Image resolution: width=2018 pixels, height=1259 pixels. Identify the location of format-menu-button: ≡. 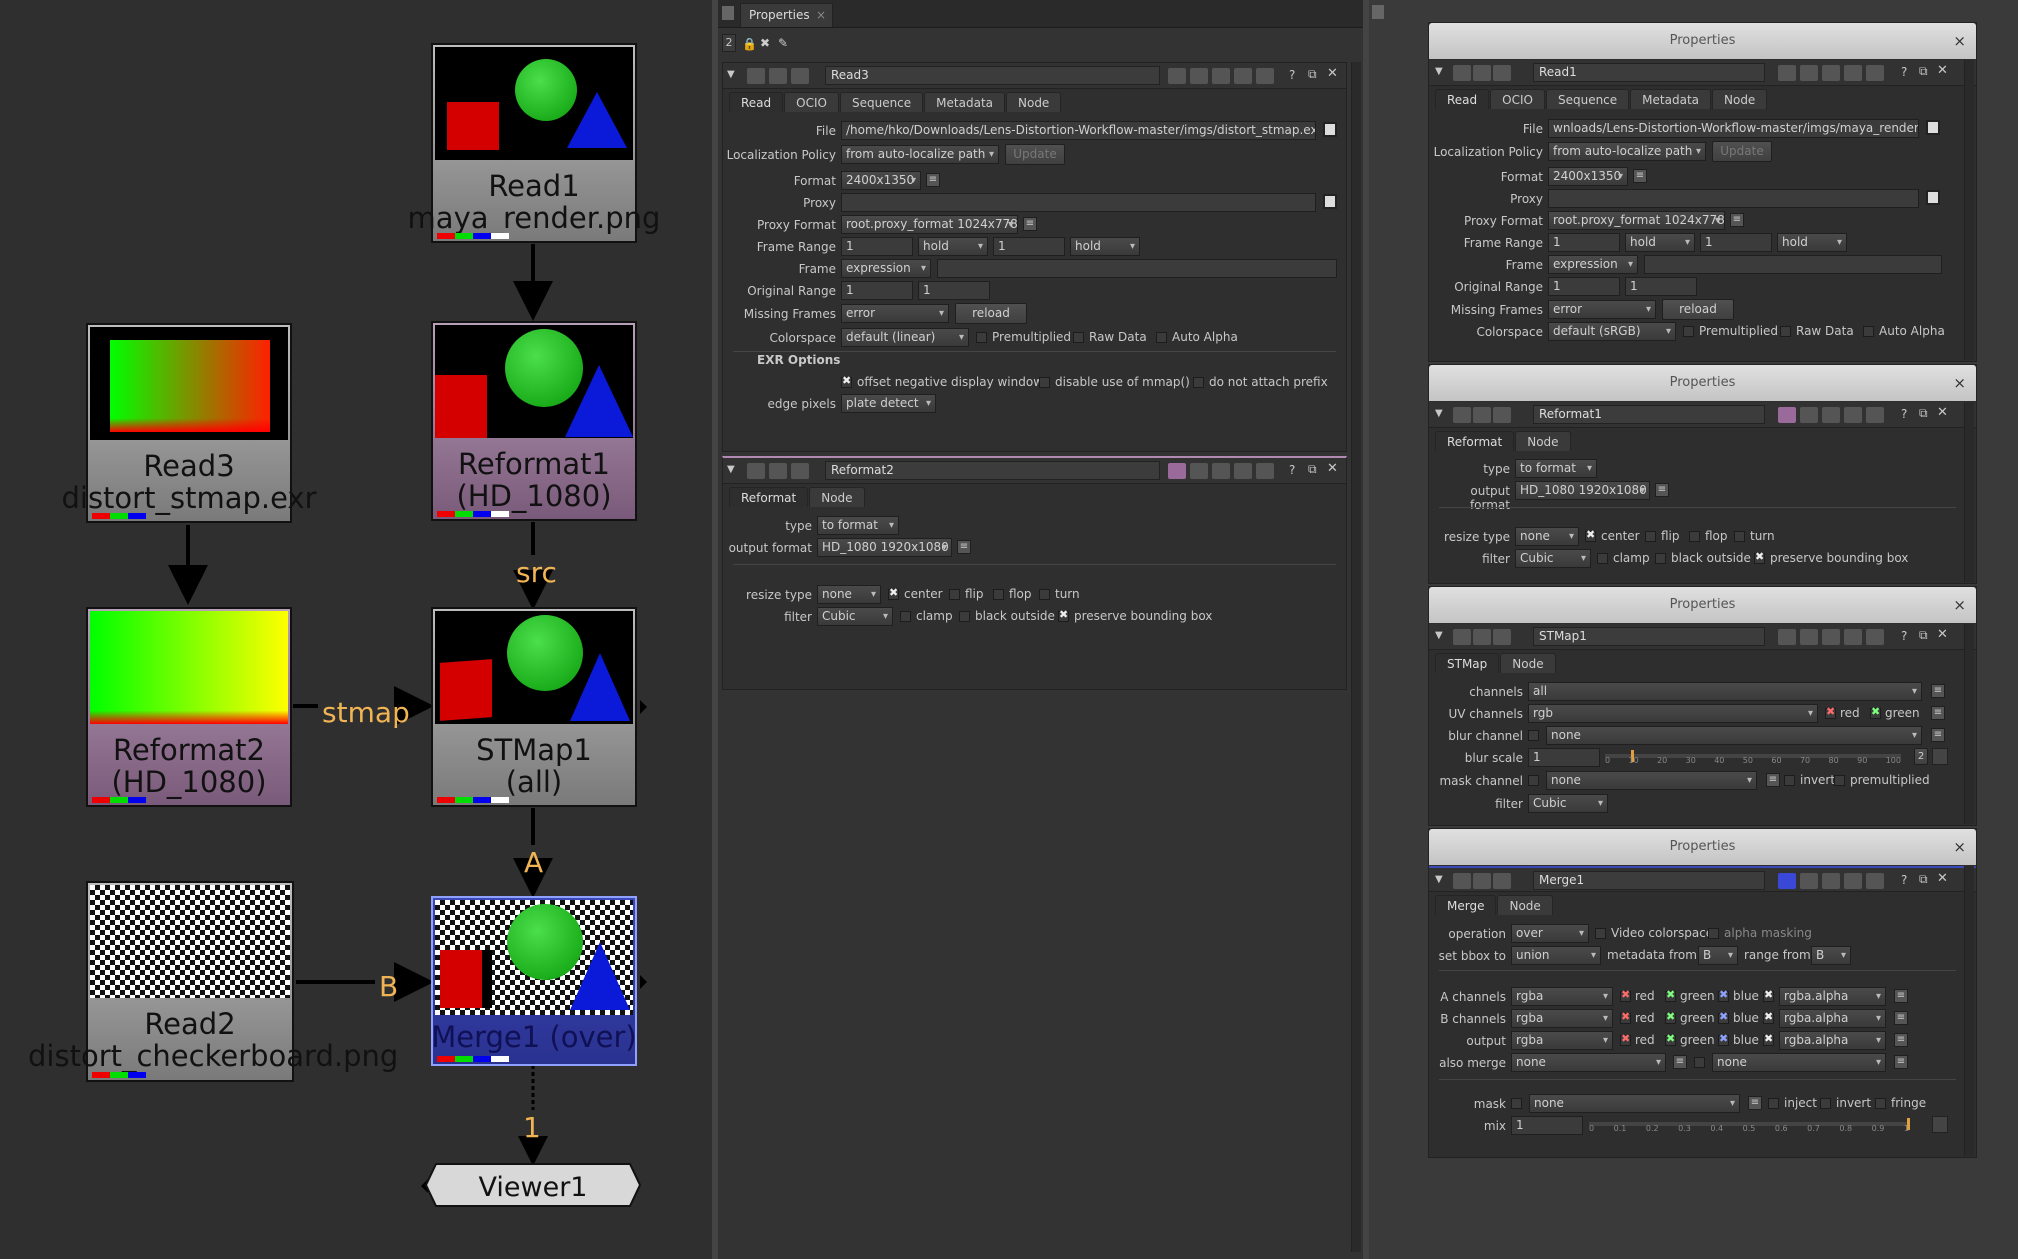
(1640, 176).